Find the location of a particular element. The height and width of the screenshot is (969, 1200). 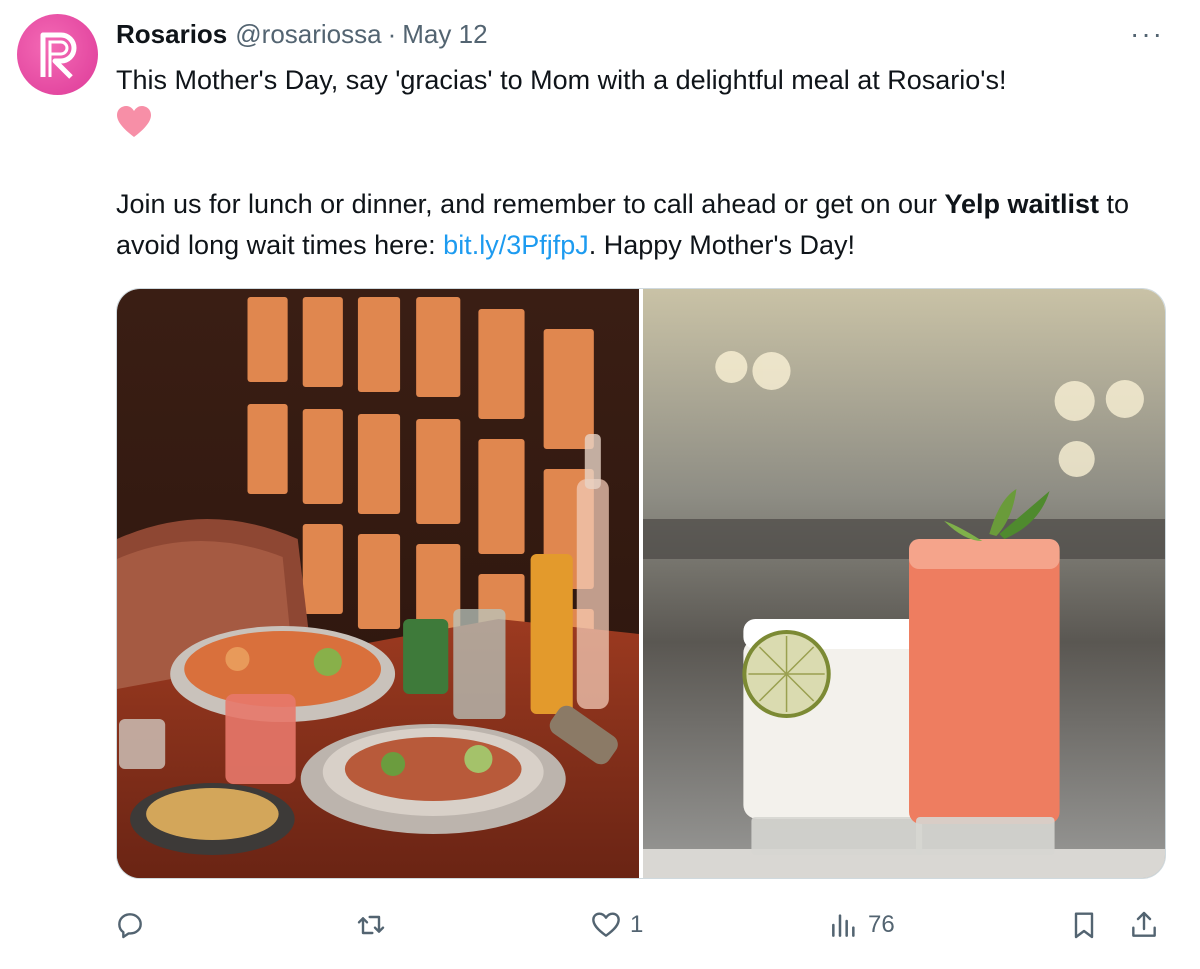

views-count: 76 is located at coordinates (881, 924).